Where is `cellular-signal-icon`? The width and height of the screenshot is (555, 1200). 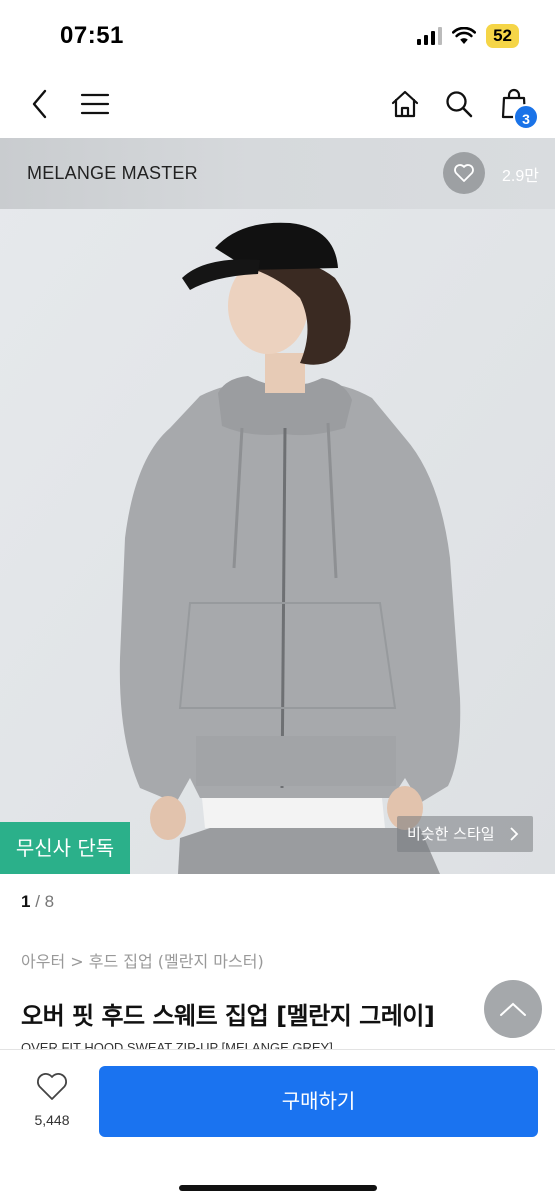 cellular-signal-icon is located at coordinates (430, 36).